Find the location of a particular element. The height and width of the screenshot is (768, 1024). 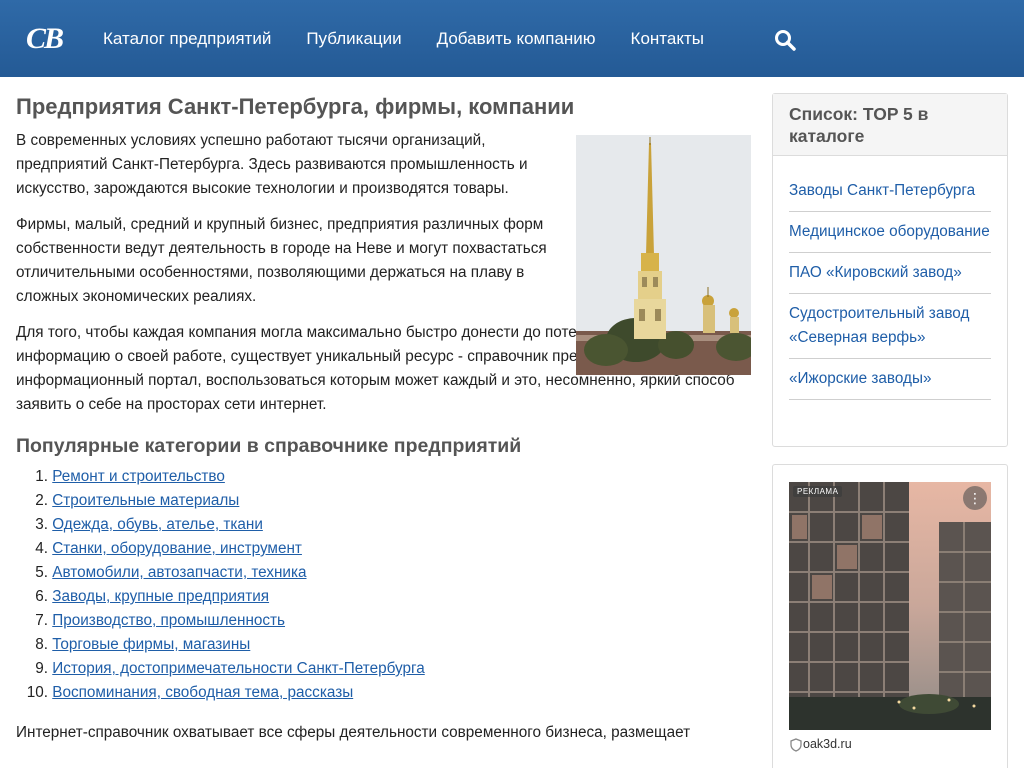

more-options-icon: ⋮ is located at coordinates (975, 498).